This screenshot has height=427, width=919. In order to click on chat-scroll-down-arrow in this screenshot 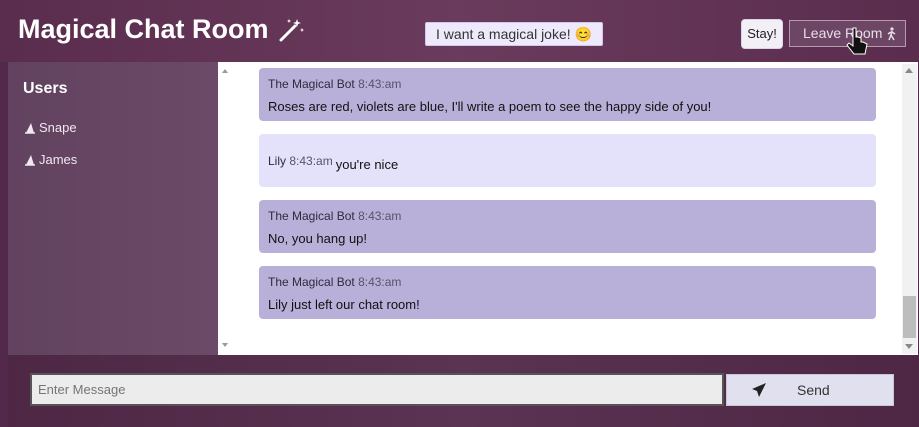, I will do `click(225, 345)`.